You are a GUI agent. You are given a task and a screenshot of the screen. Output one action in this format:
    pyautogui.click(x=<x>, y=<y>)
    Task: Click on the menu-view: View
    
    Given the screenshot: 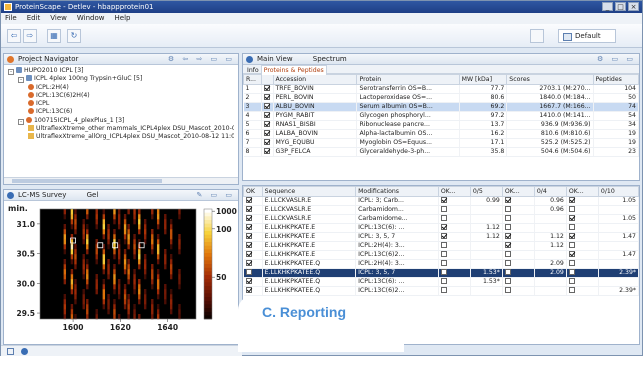 What is the action you would take?
    pyautogui.click(x=58, y=18)
    